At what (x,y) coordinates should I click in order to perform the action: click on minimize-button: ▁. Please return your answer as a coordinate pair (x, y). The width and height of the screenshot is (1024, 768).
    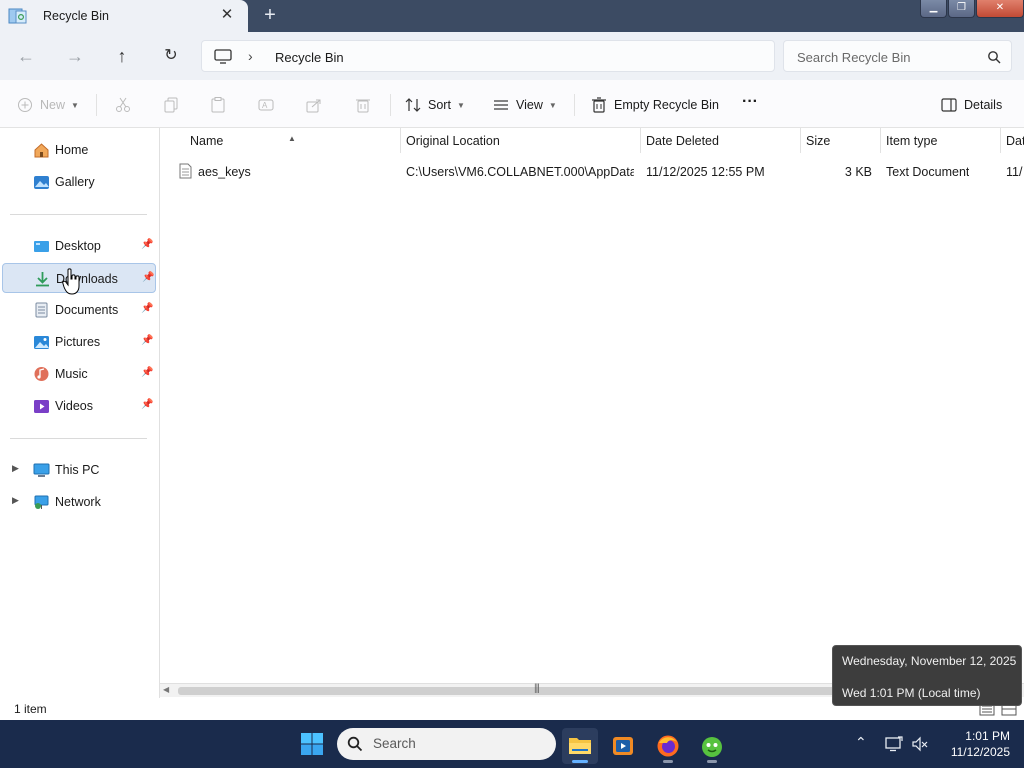
    Looking at the image, I should click on (933, 9).